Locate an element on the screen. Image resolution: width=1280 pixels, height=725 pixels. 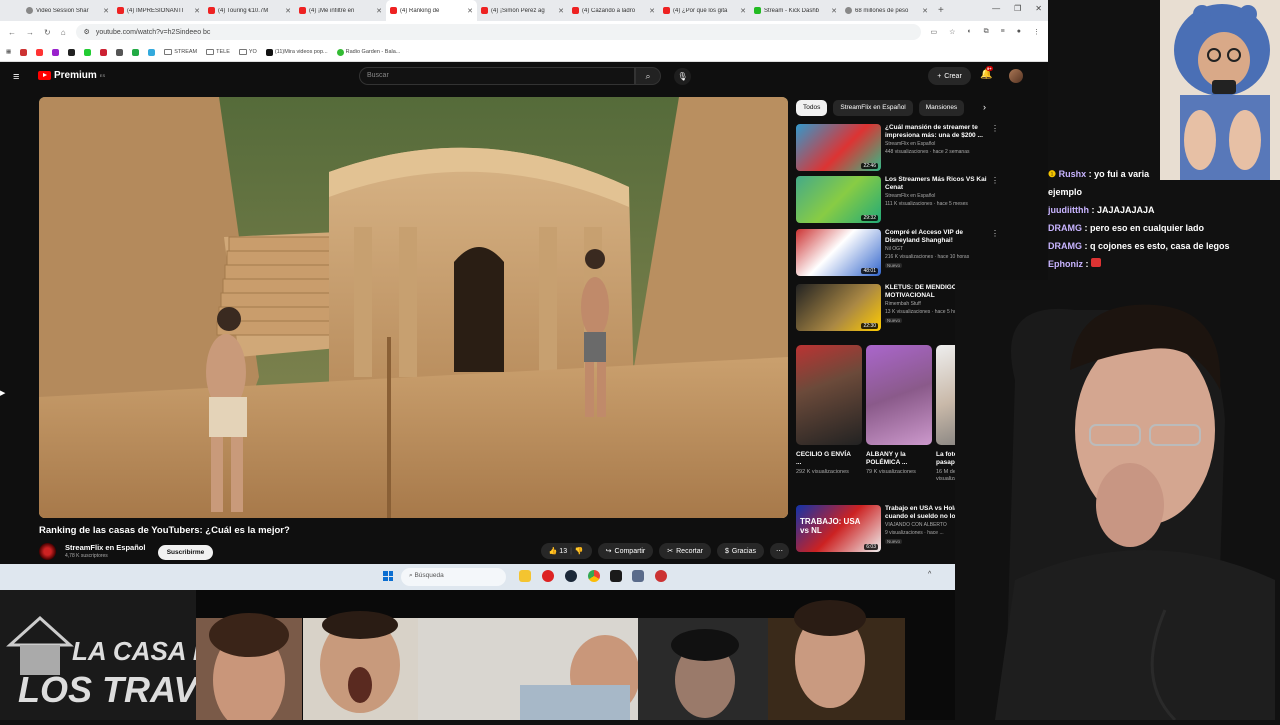
tab-4: (4) Ranking de ✕ is located at coordinates (431, 10).